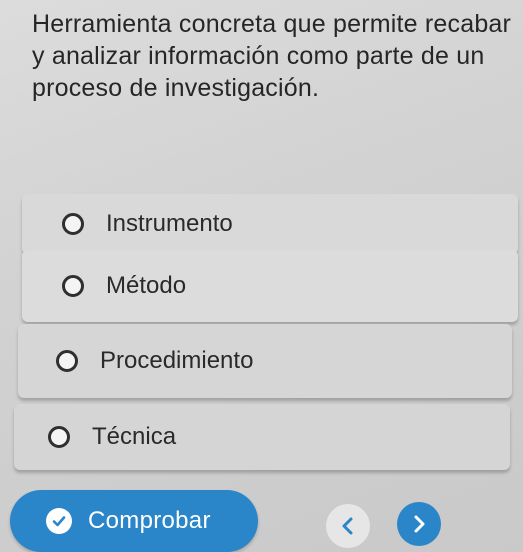 The width and height of the screenshot is (523, 552). Describe the element at coordinates (270, 286) in the screenshot. I see `option-metodo: Método` at that location.